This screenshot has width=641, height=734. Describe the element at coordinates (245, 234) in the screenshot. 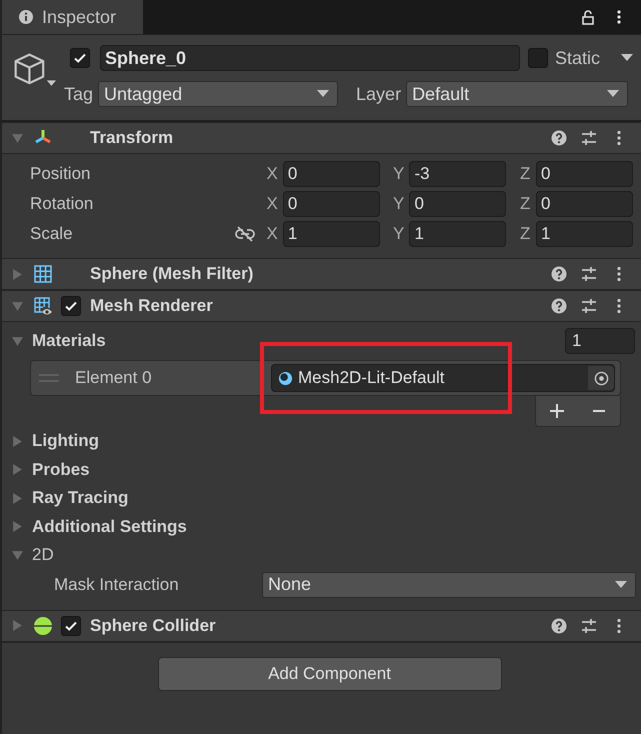

I see `link-icon` at that location.